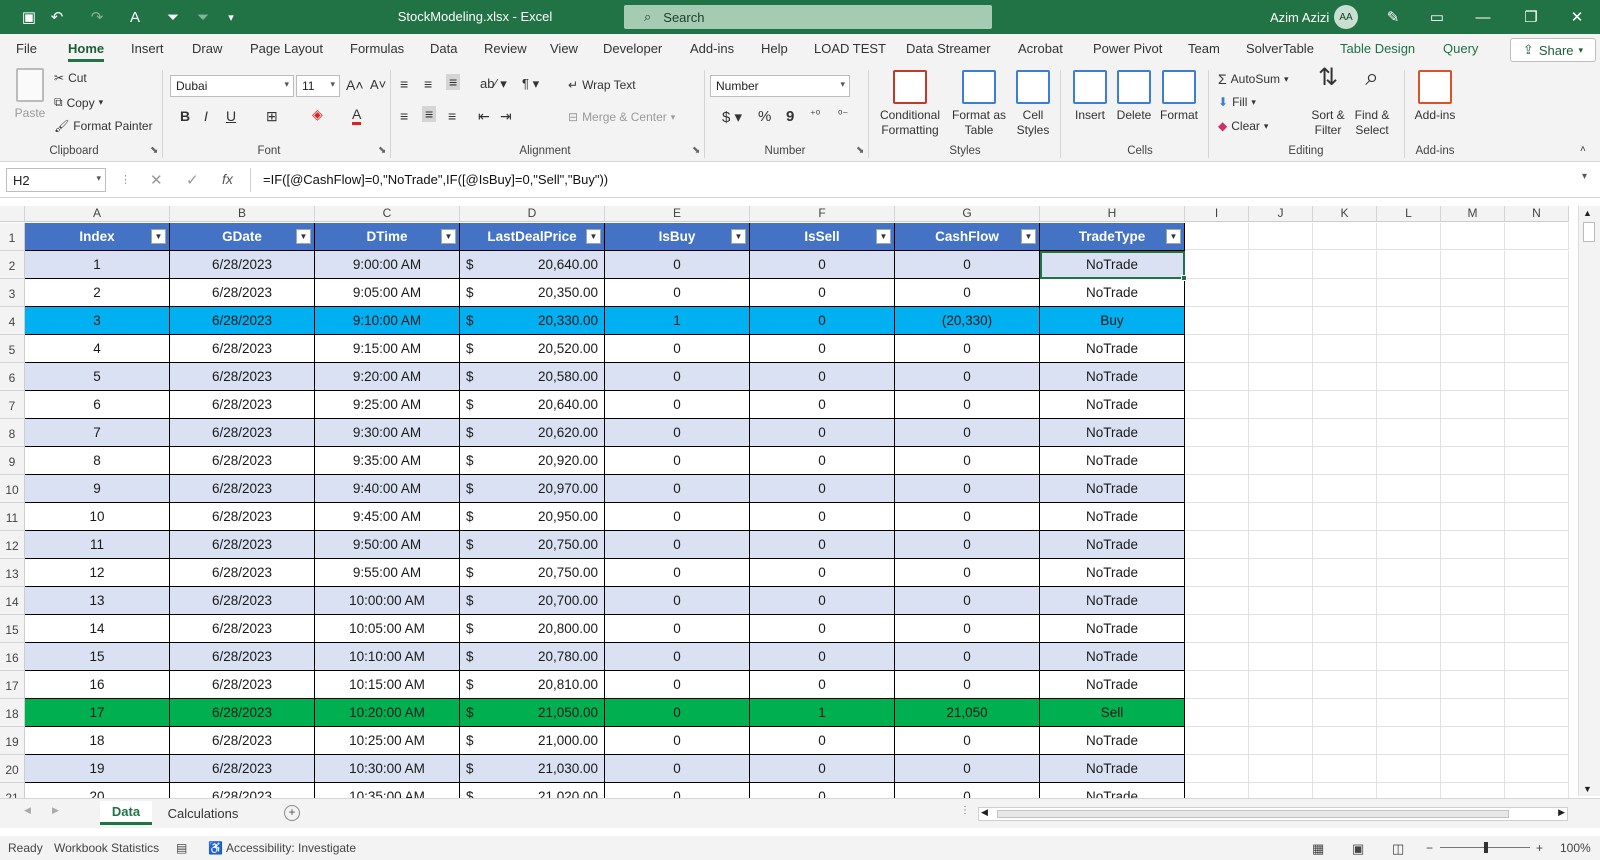  Describe the element at coordinates (1460, 48) in the screenshot. I see `tab-query: Query` at that location.